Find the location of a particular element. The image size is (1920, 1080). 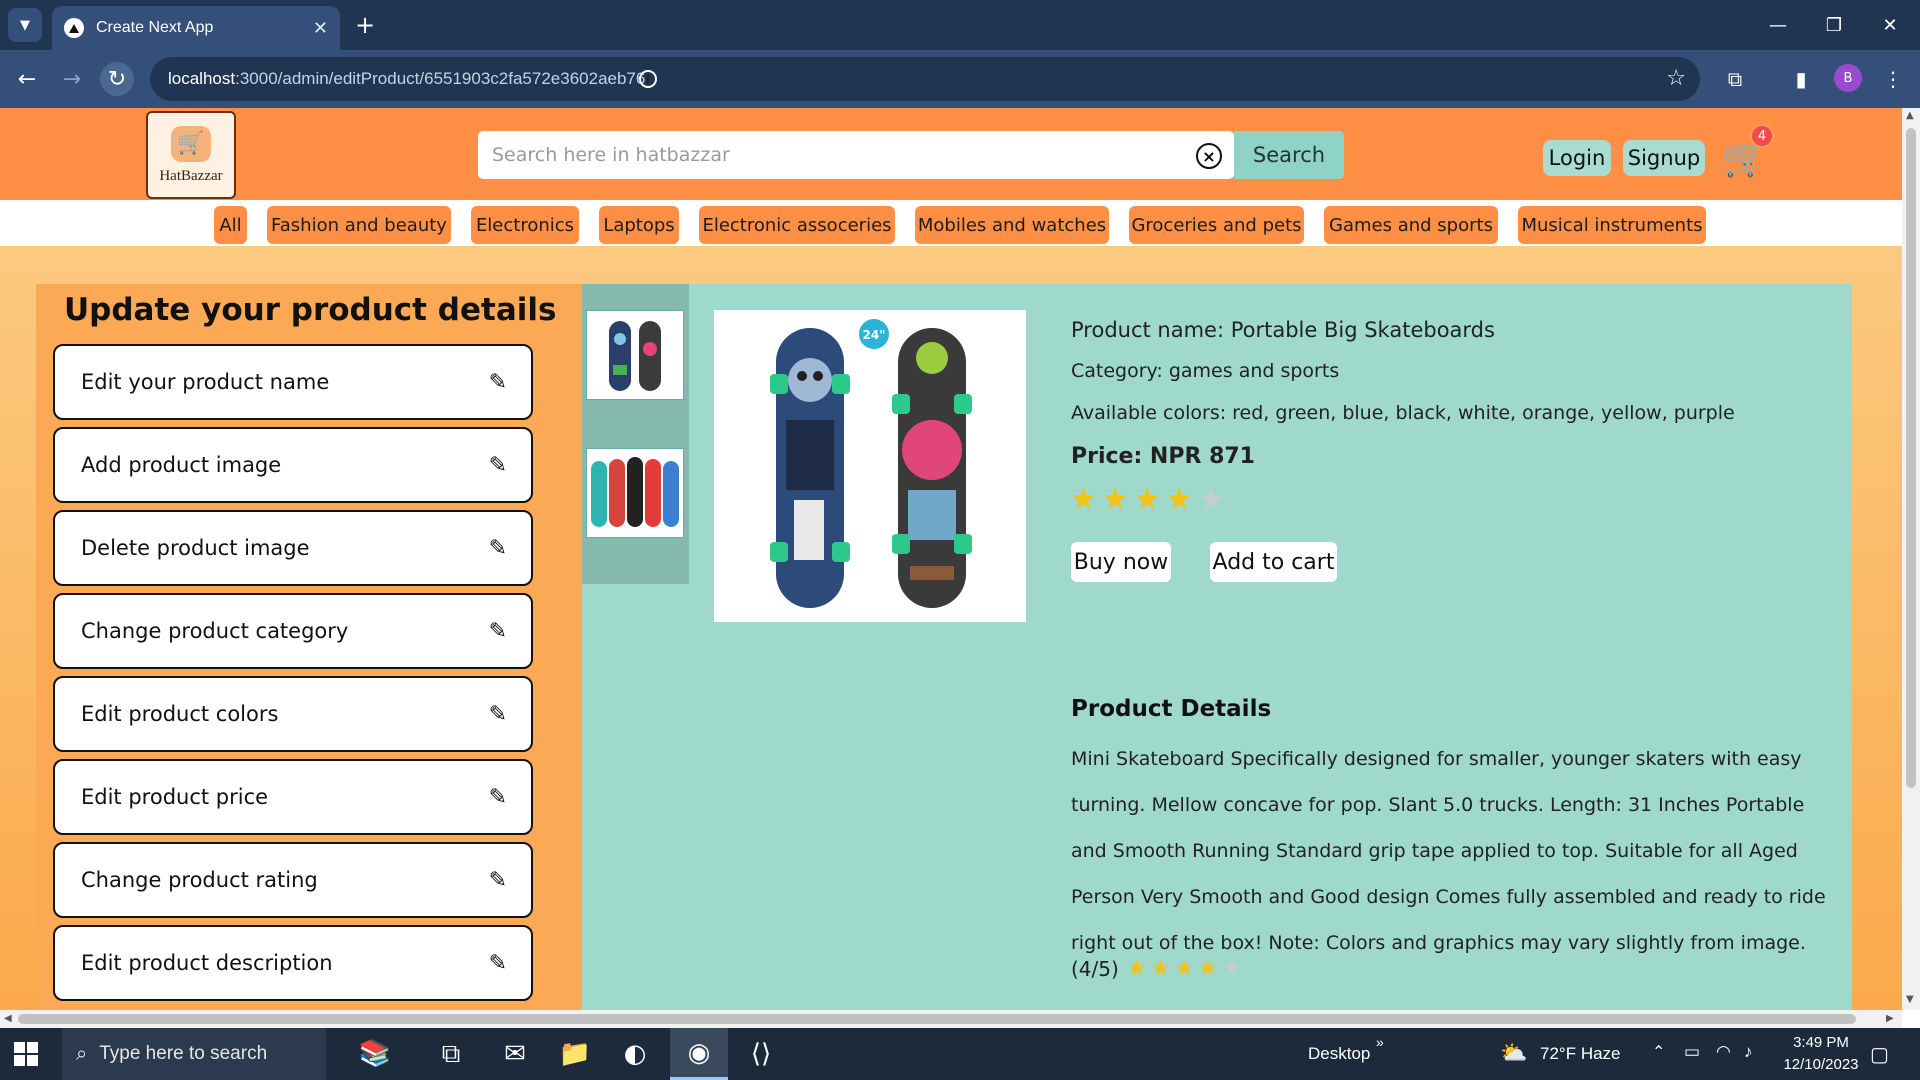

vertical-scrollbar: ▲ ▼ is located at coordinates (1911, 559).